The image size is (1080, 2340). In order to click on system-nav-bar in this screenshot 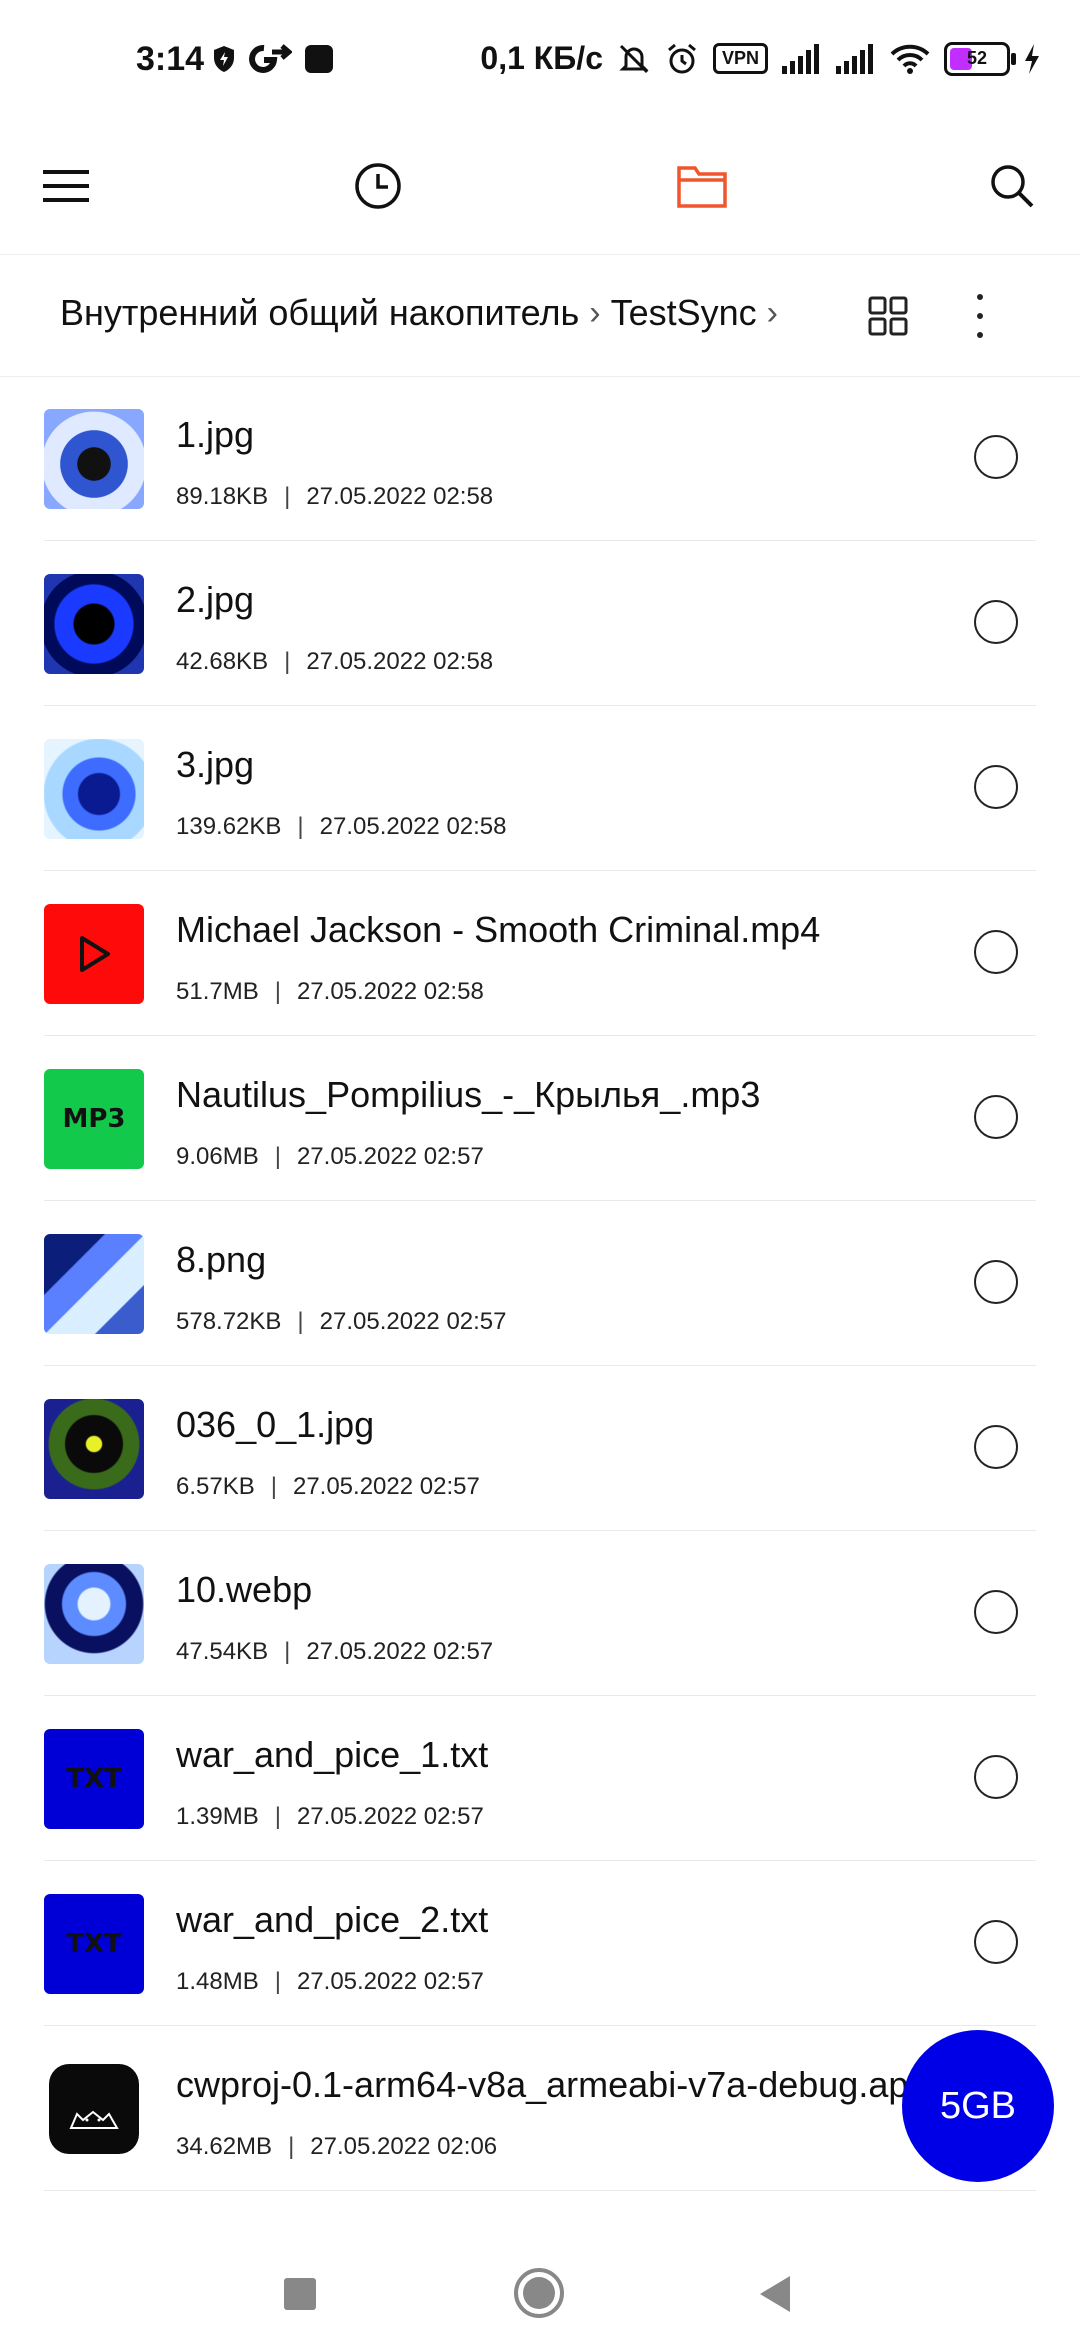, I will do `click(540, 2280)`.